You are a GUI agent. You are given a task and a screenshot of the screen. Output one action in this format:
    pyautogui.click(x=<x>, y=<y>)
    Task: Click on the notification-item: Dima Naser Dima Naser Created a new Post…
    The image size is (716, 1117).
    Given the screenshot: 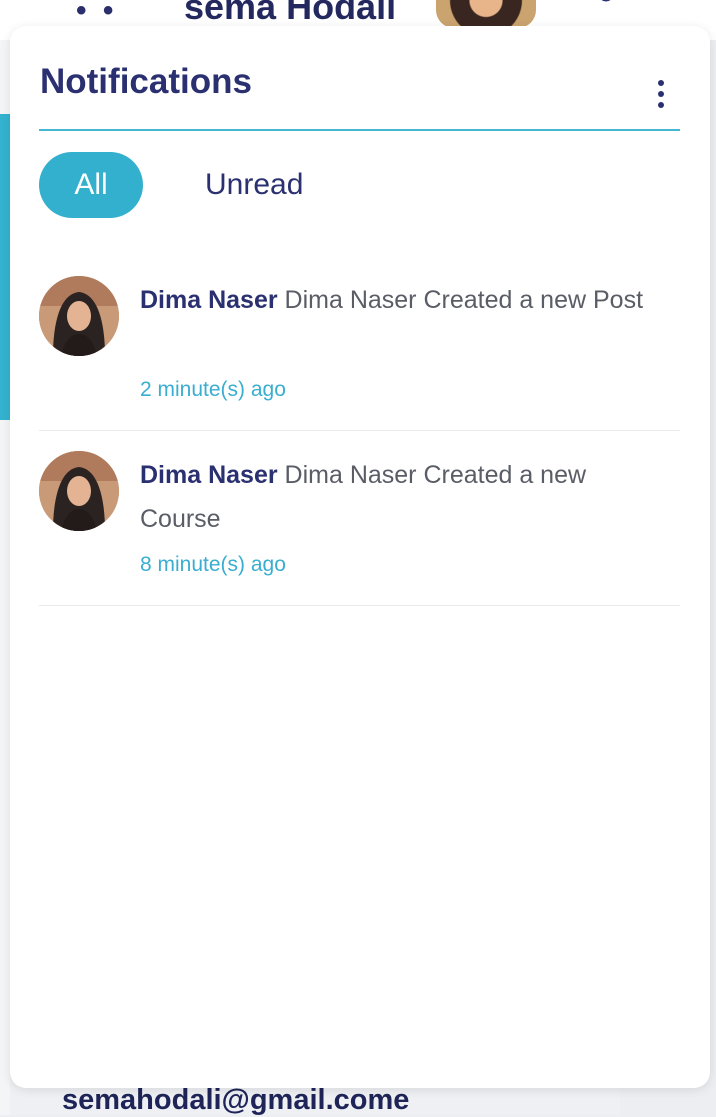 What is the action you would take?
    pyautogui.click(x=359, y=343)
    